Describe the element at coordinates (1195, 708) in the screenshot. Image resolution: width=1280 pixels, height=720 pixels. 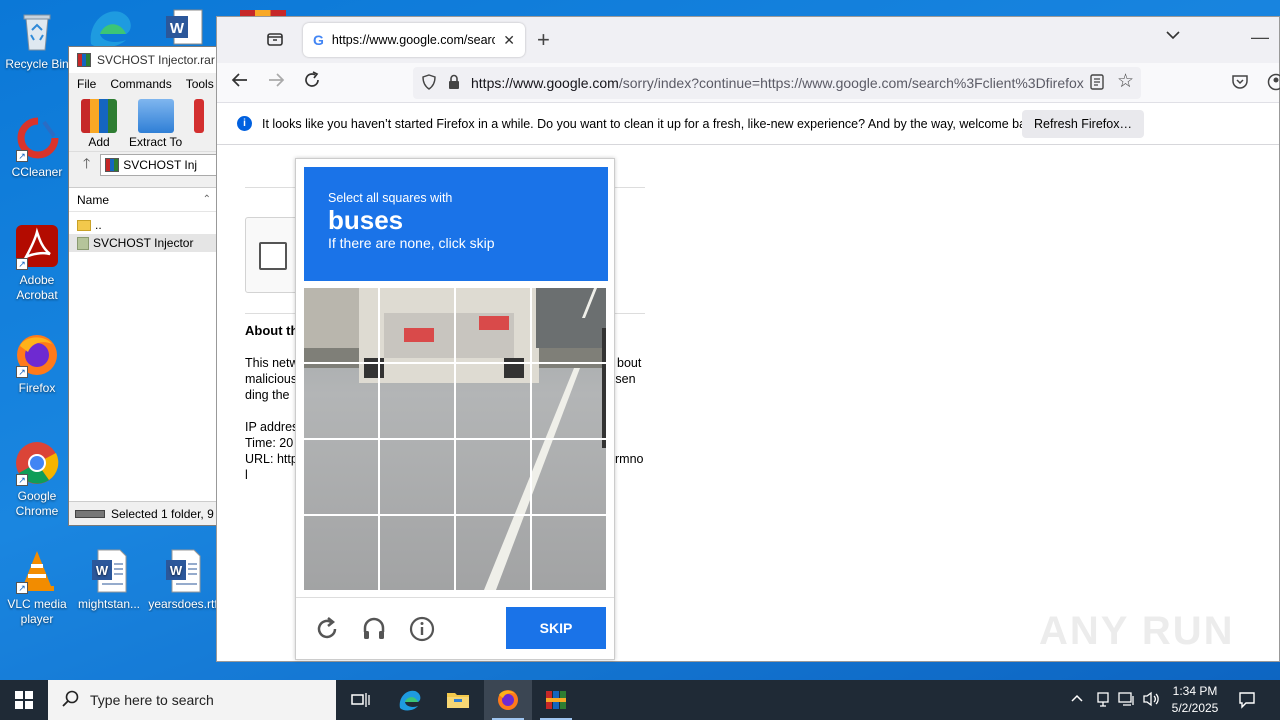
I see `clock-date: 5/2/2025` at that location.